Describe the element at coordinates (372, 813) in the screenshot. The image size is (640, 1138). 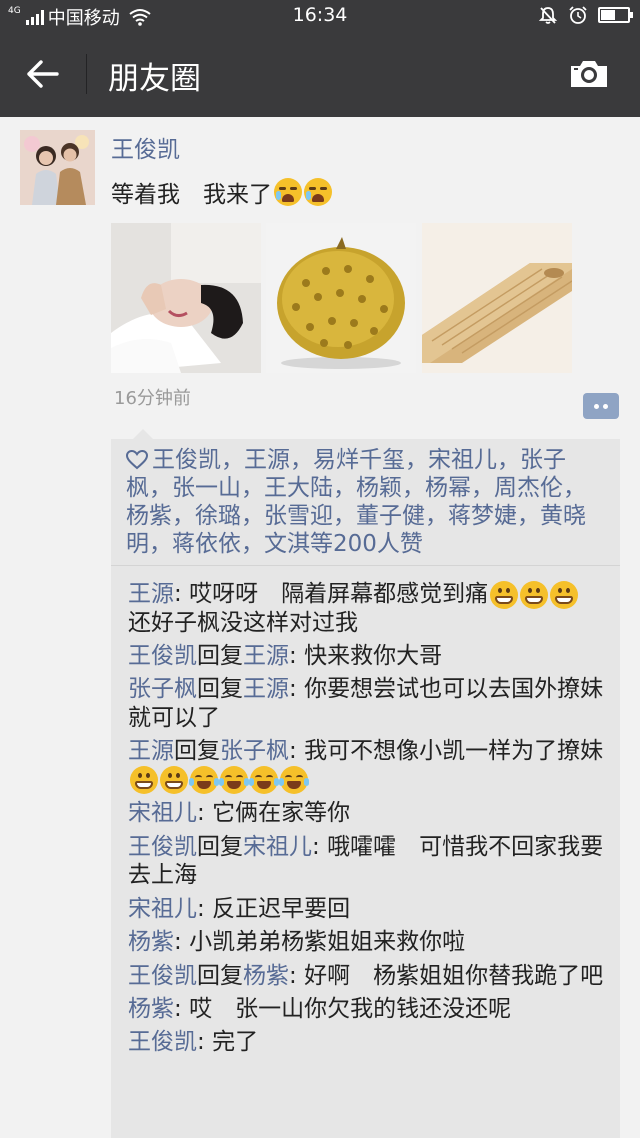
I see `comment-item: 宋祖儿: 它俩在家等你` at that location.